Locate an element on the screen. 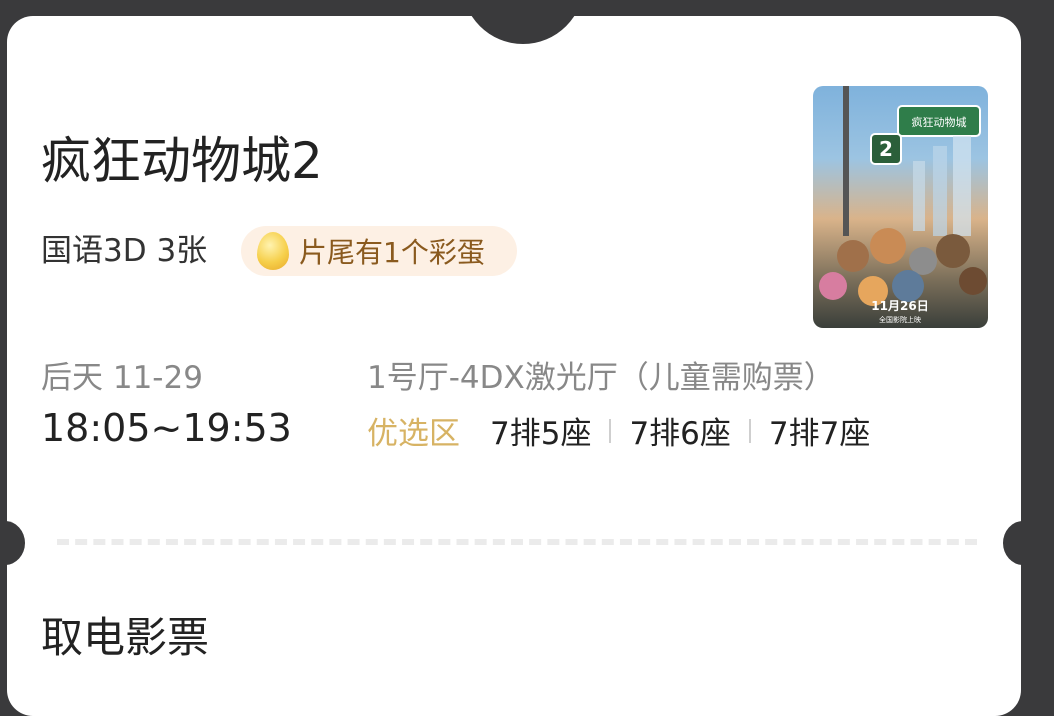 This screenshot has height=716, width=1054. ticket-spec: 国语3D 3张 is located at coordinates (124, 251).